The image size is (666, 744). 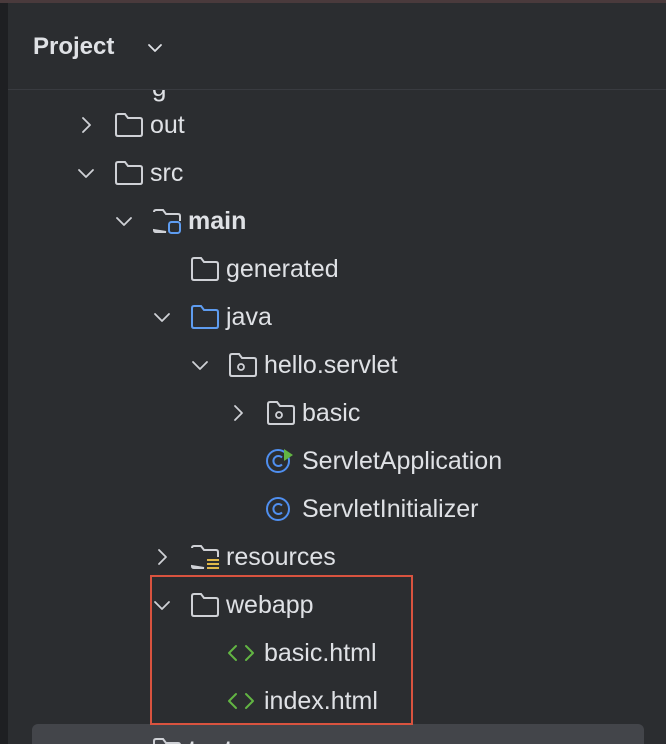 What do you see at coordinates (337, 173) in the screenshot?
I see `tree-item-src: src` at bounding box center [337, 173].